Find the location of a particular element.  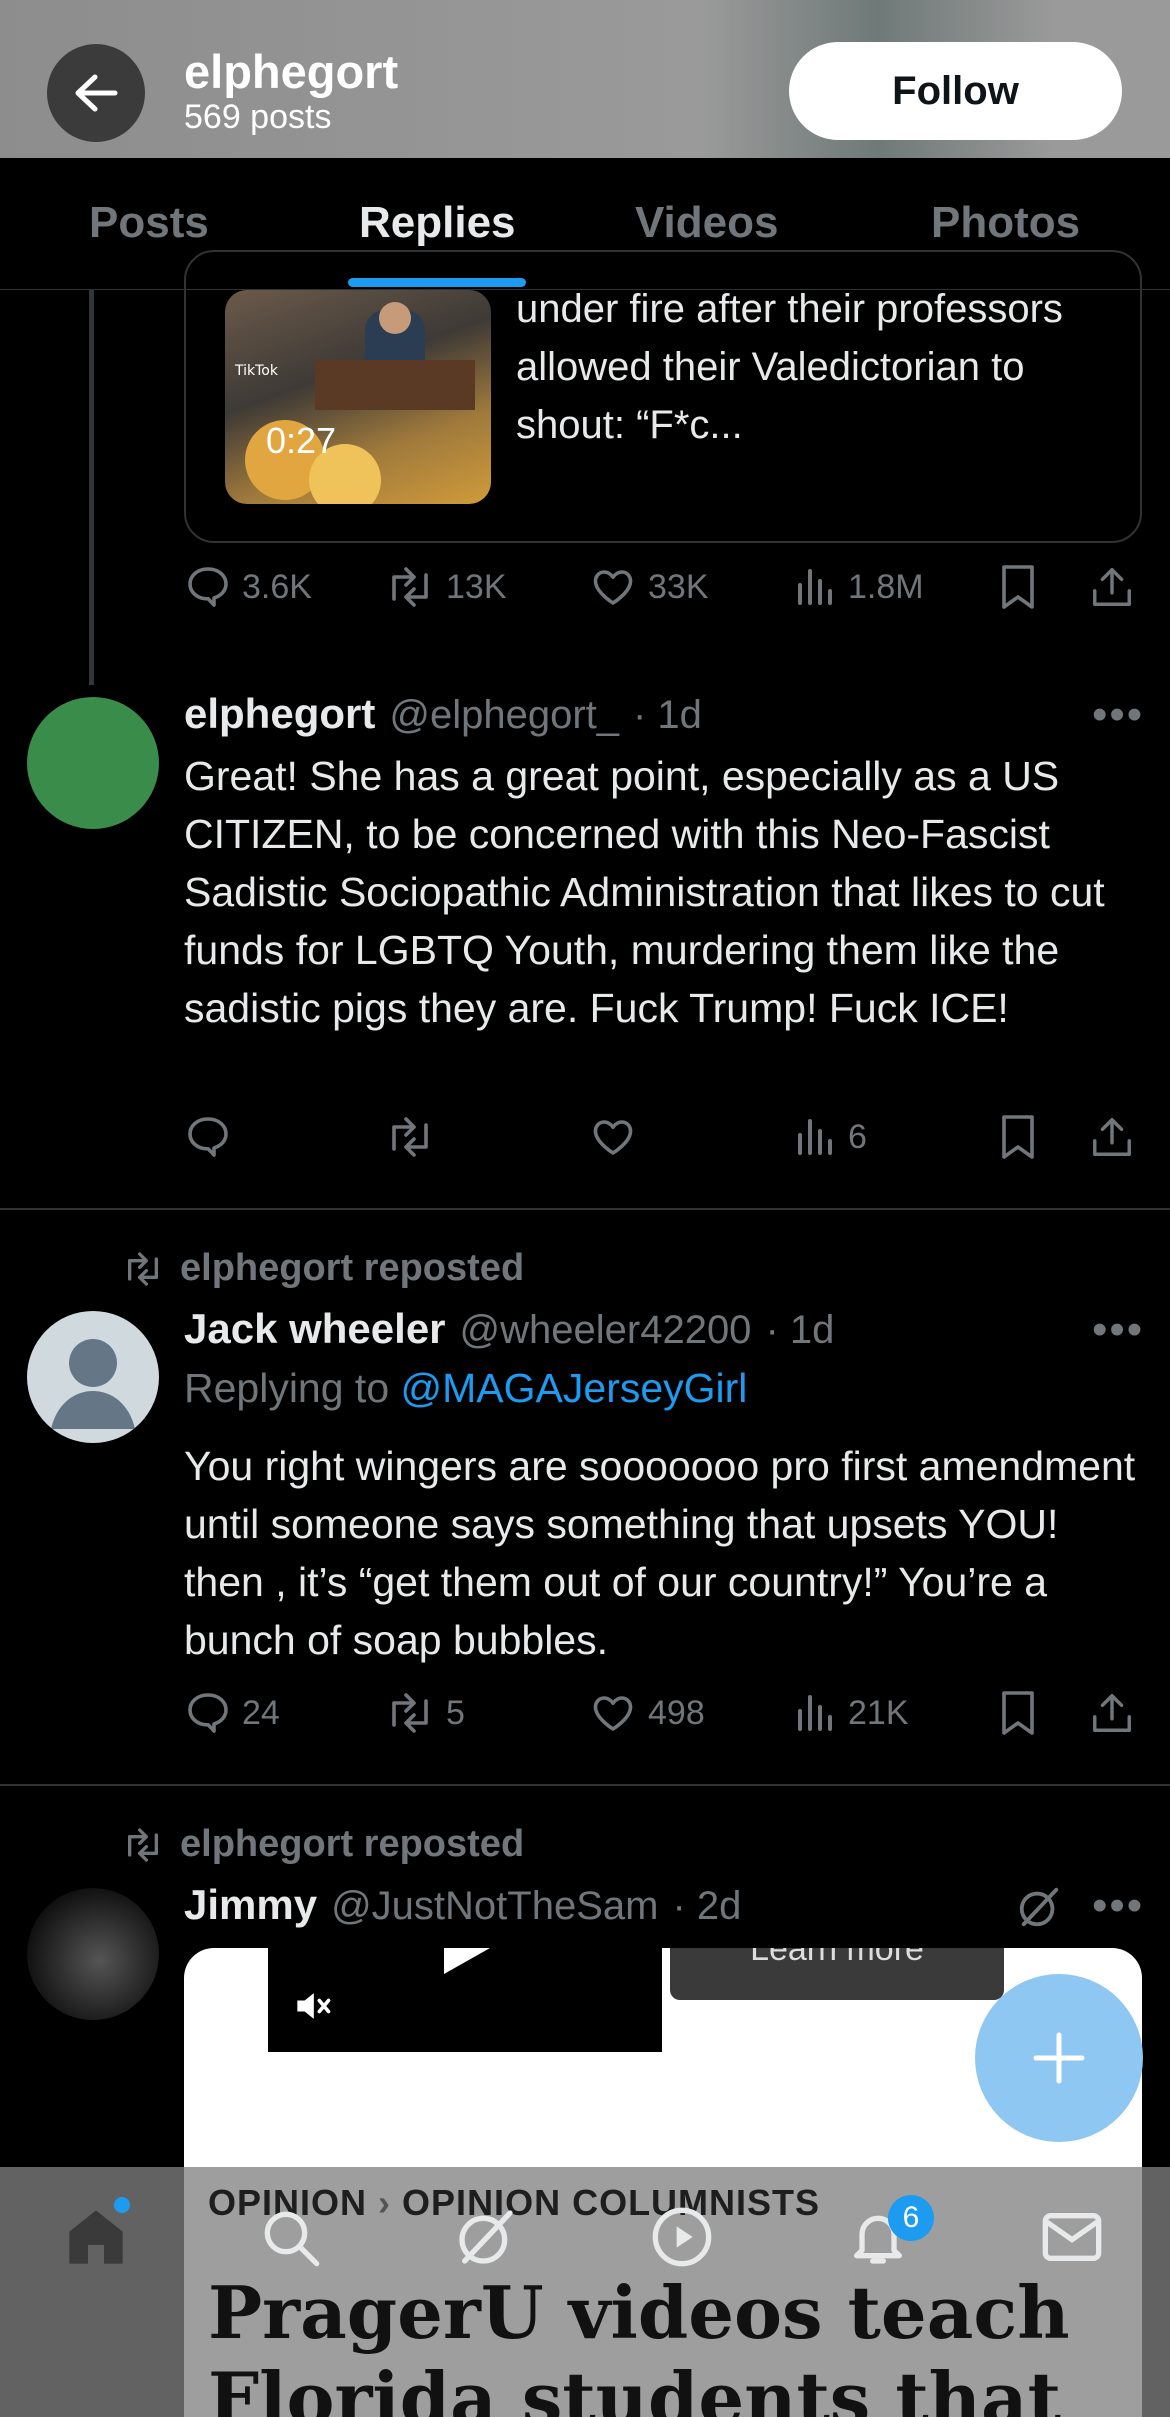

nav-home is located at coordinates (96, 2237).